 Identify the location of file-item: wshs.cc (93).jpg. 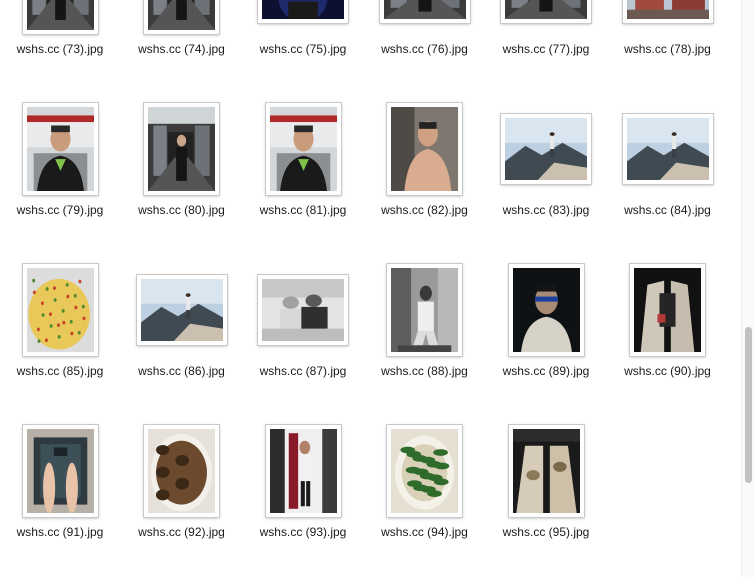
(303, 486).